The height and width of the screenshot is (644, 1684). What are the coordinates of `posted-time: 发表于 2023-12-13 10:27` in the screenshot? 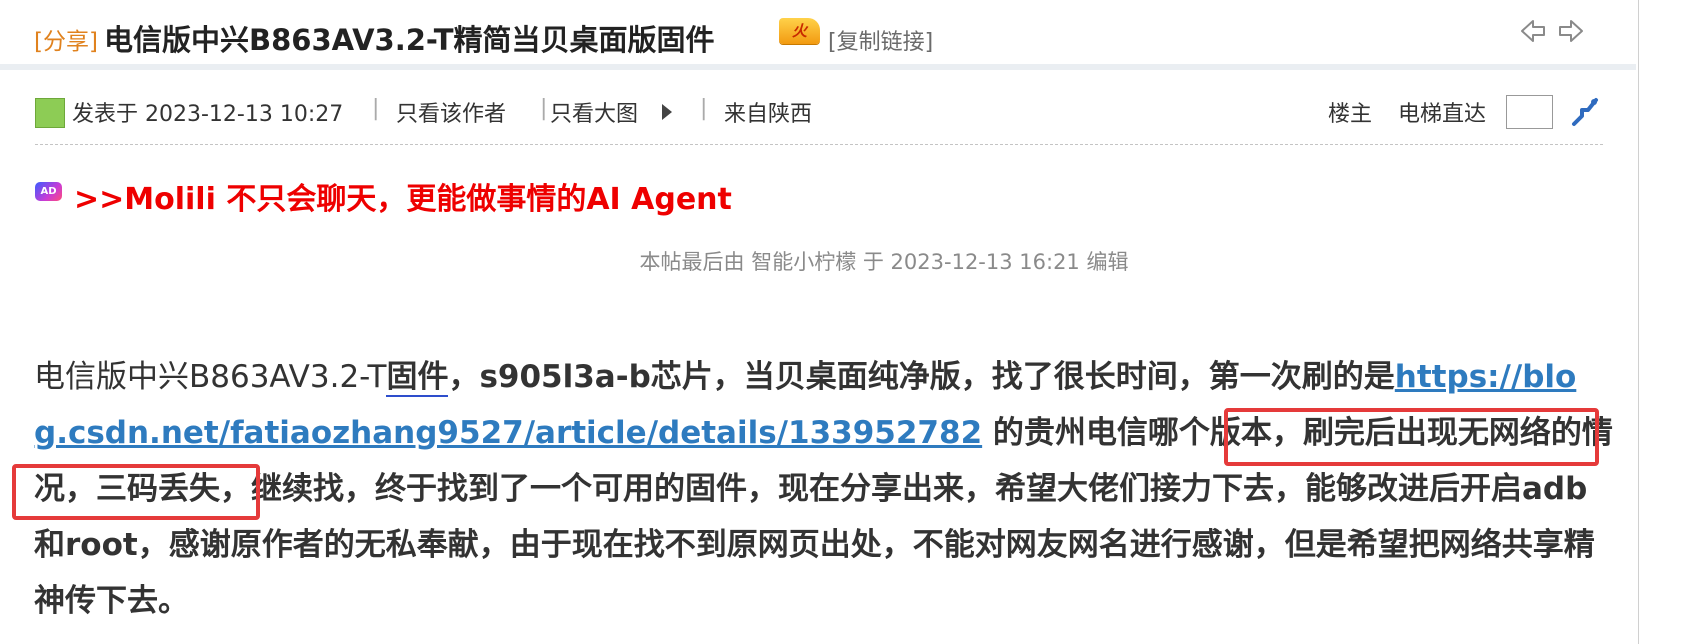 It's located at (208, 114).